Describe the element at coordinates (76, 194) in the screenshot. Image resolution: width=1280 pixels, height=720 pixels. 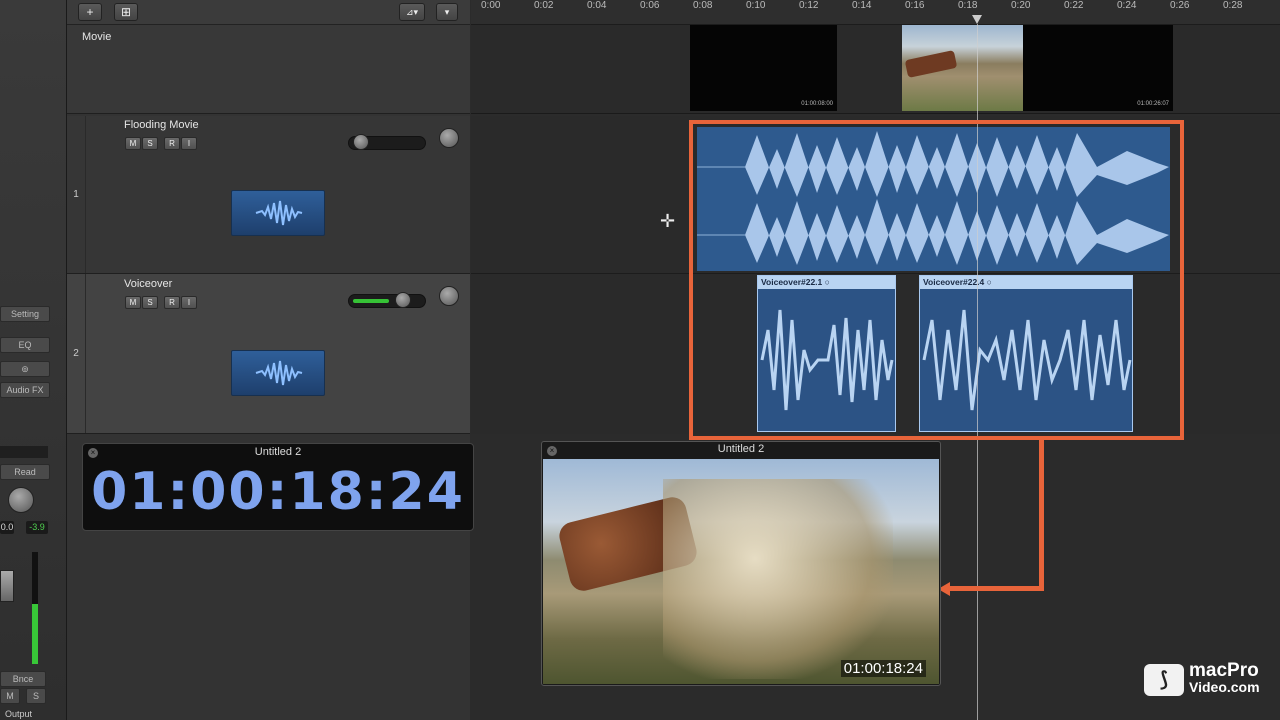
I see `track-number: 1` at that location.